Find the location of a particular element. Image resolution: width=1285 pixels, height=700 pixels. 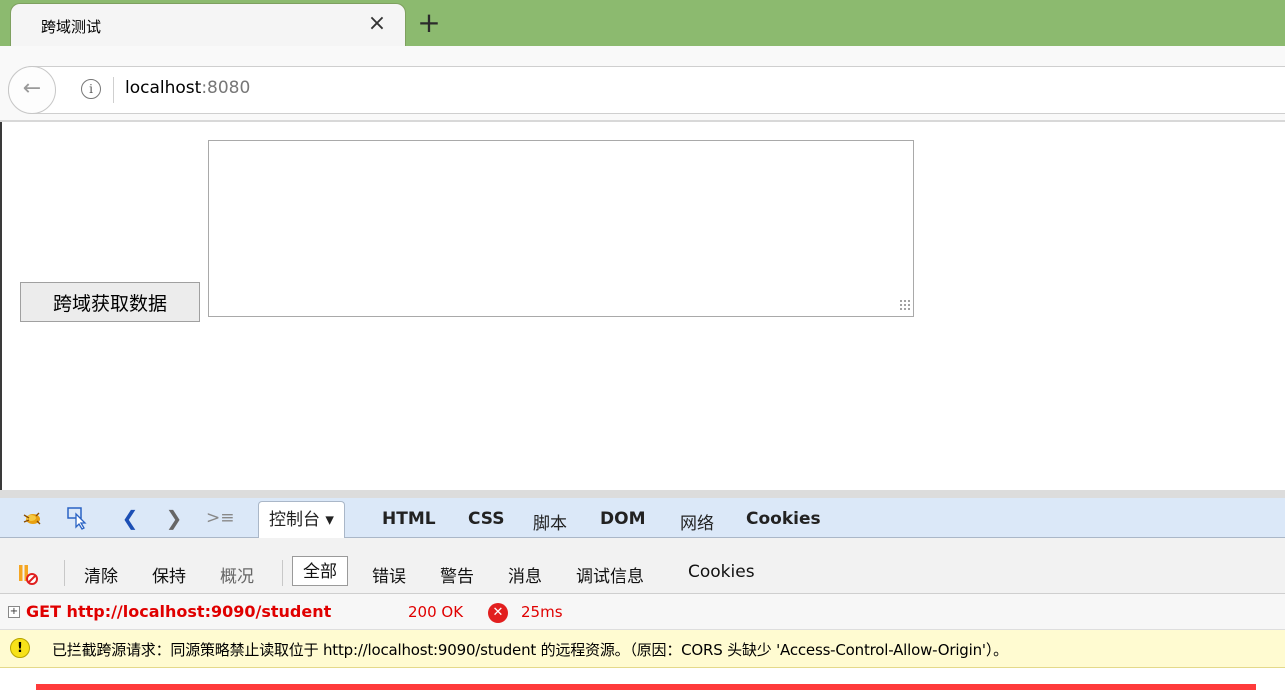

url-text: localhost:8080 is located at coordinates (187, 88).